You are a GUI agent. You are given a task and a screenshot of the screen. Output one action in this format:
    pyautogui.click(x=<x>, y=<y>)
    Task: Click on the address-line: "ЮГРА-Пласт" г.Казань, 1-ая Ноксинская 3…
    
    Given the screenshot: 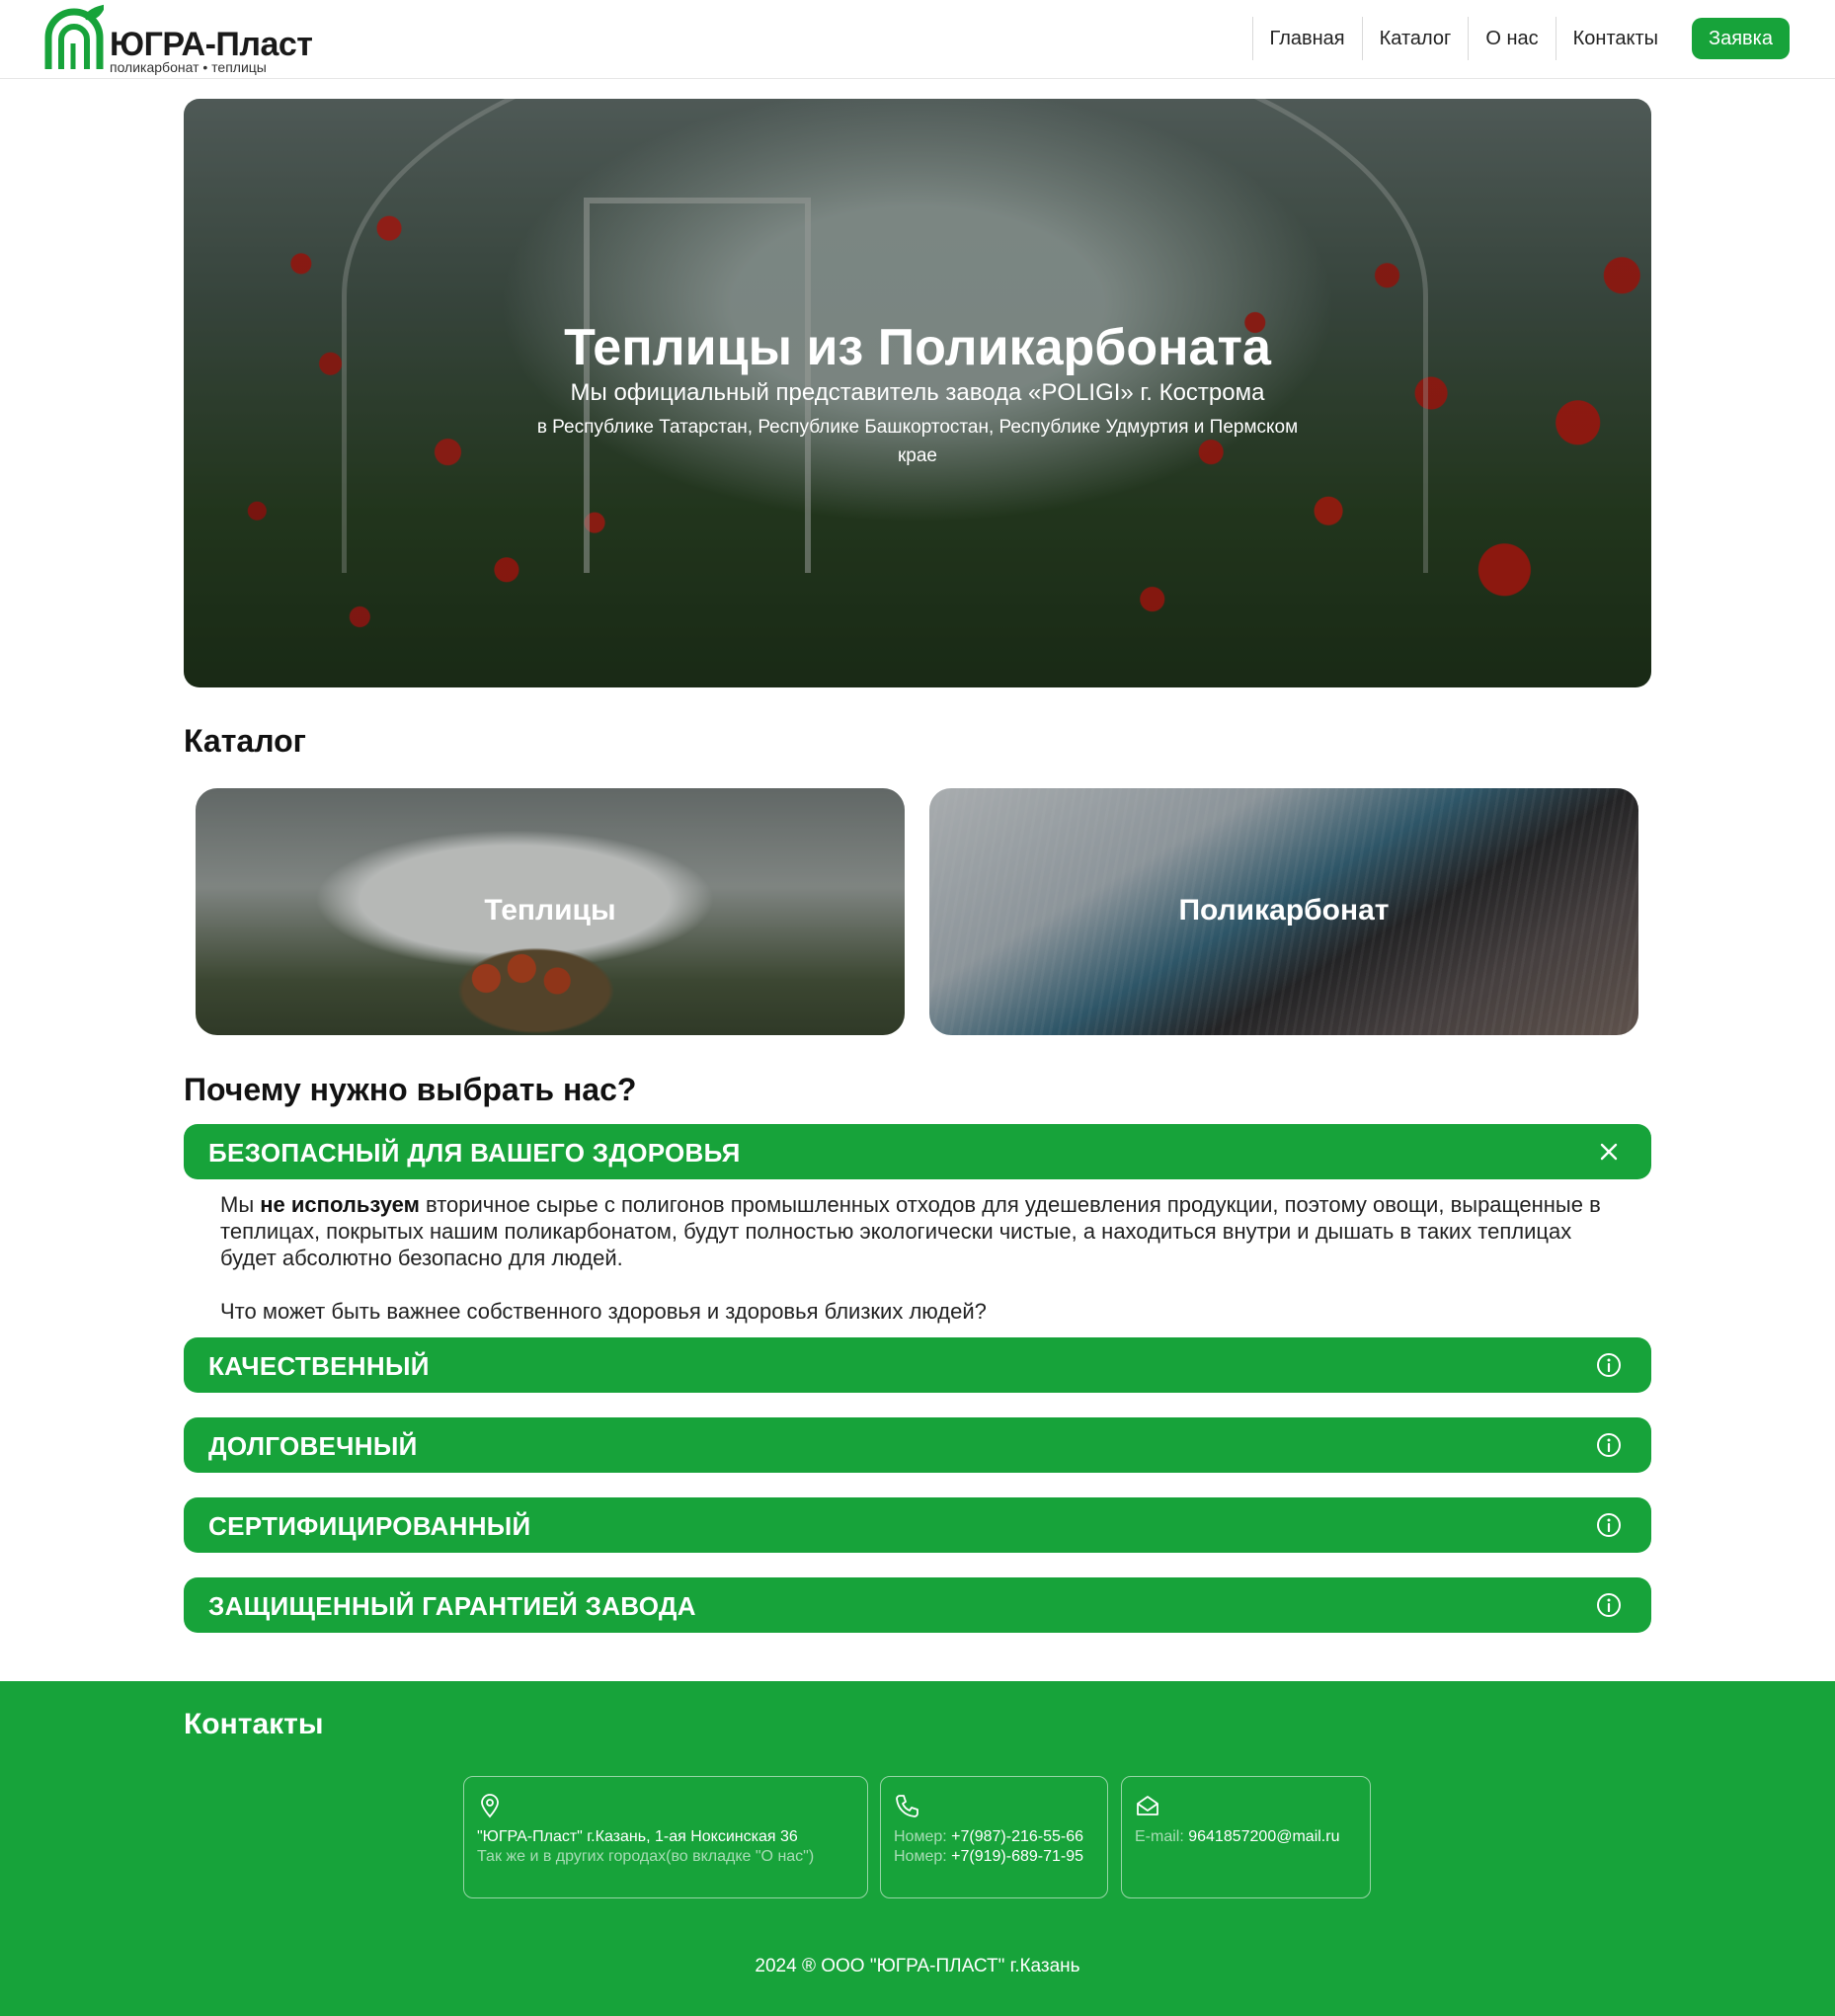 What is the action you would take?
    pyautogui.click(x=638, y=1836)
    